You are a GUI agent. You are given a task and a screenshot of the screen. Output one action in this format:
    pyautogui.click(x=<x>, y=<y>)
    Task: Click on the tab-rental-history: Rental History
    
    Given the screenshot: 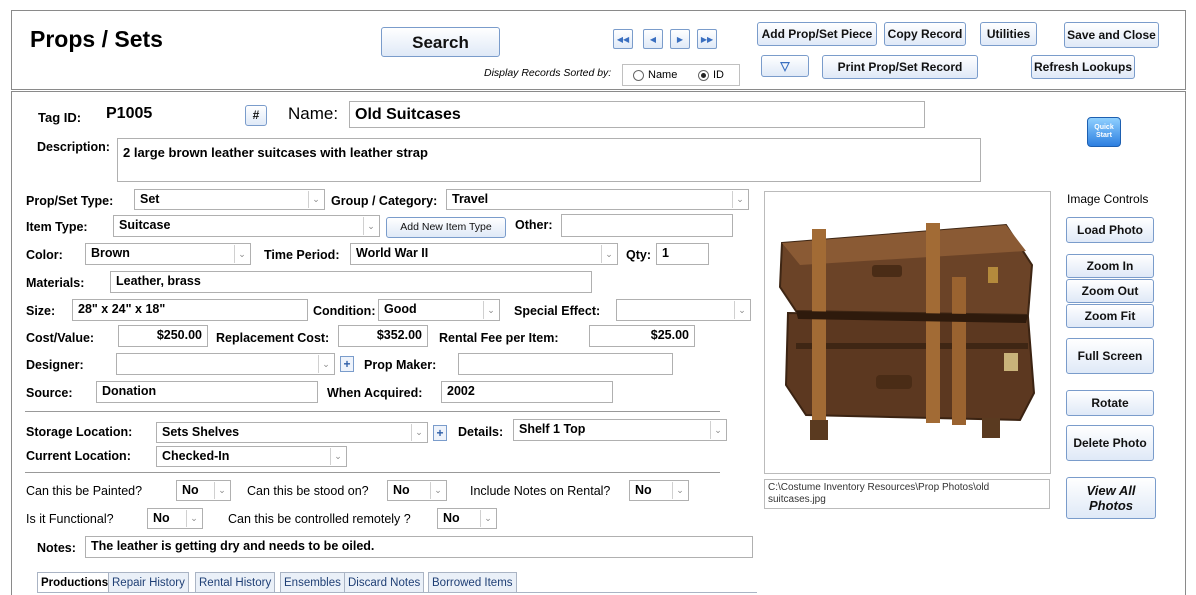 What is the action you would take?
    pyautogui.click(x=235, y=582)
    